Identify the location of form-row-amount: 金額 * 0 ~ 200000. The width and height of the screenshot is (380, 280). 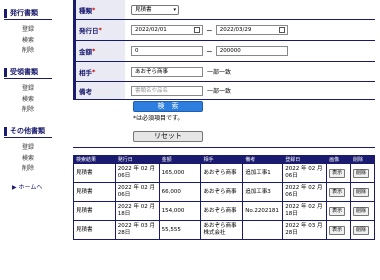
(224, 51).